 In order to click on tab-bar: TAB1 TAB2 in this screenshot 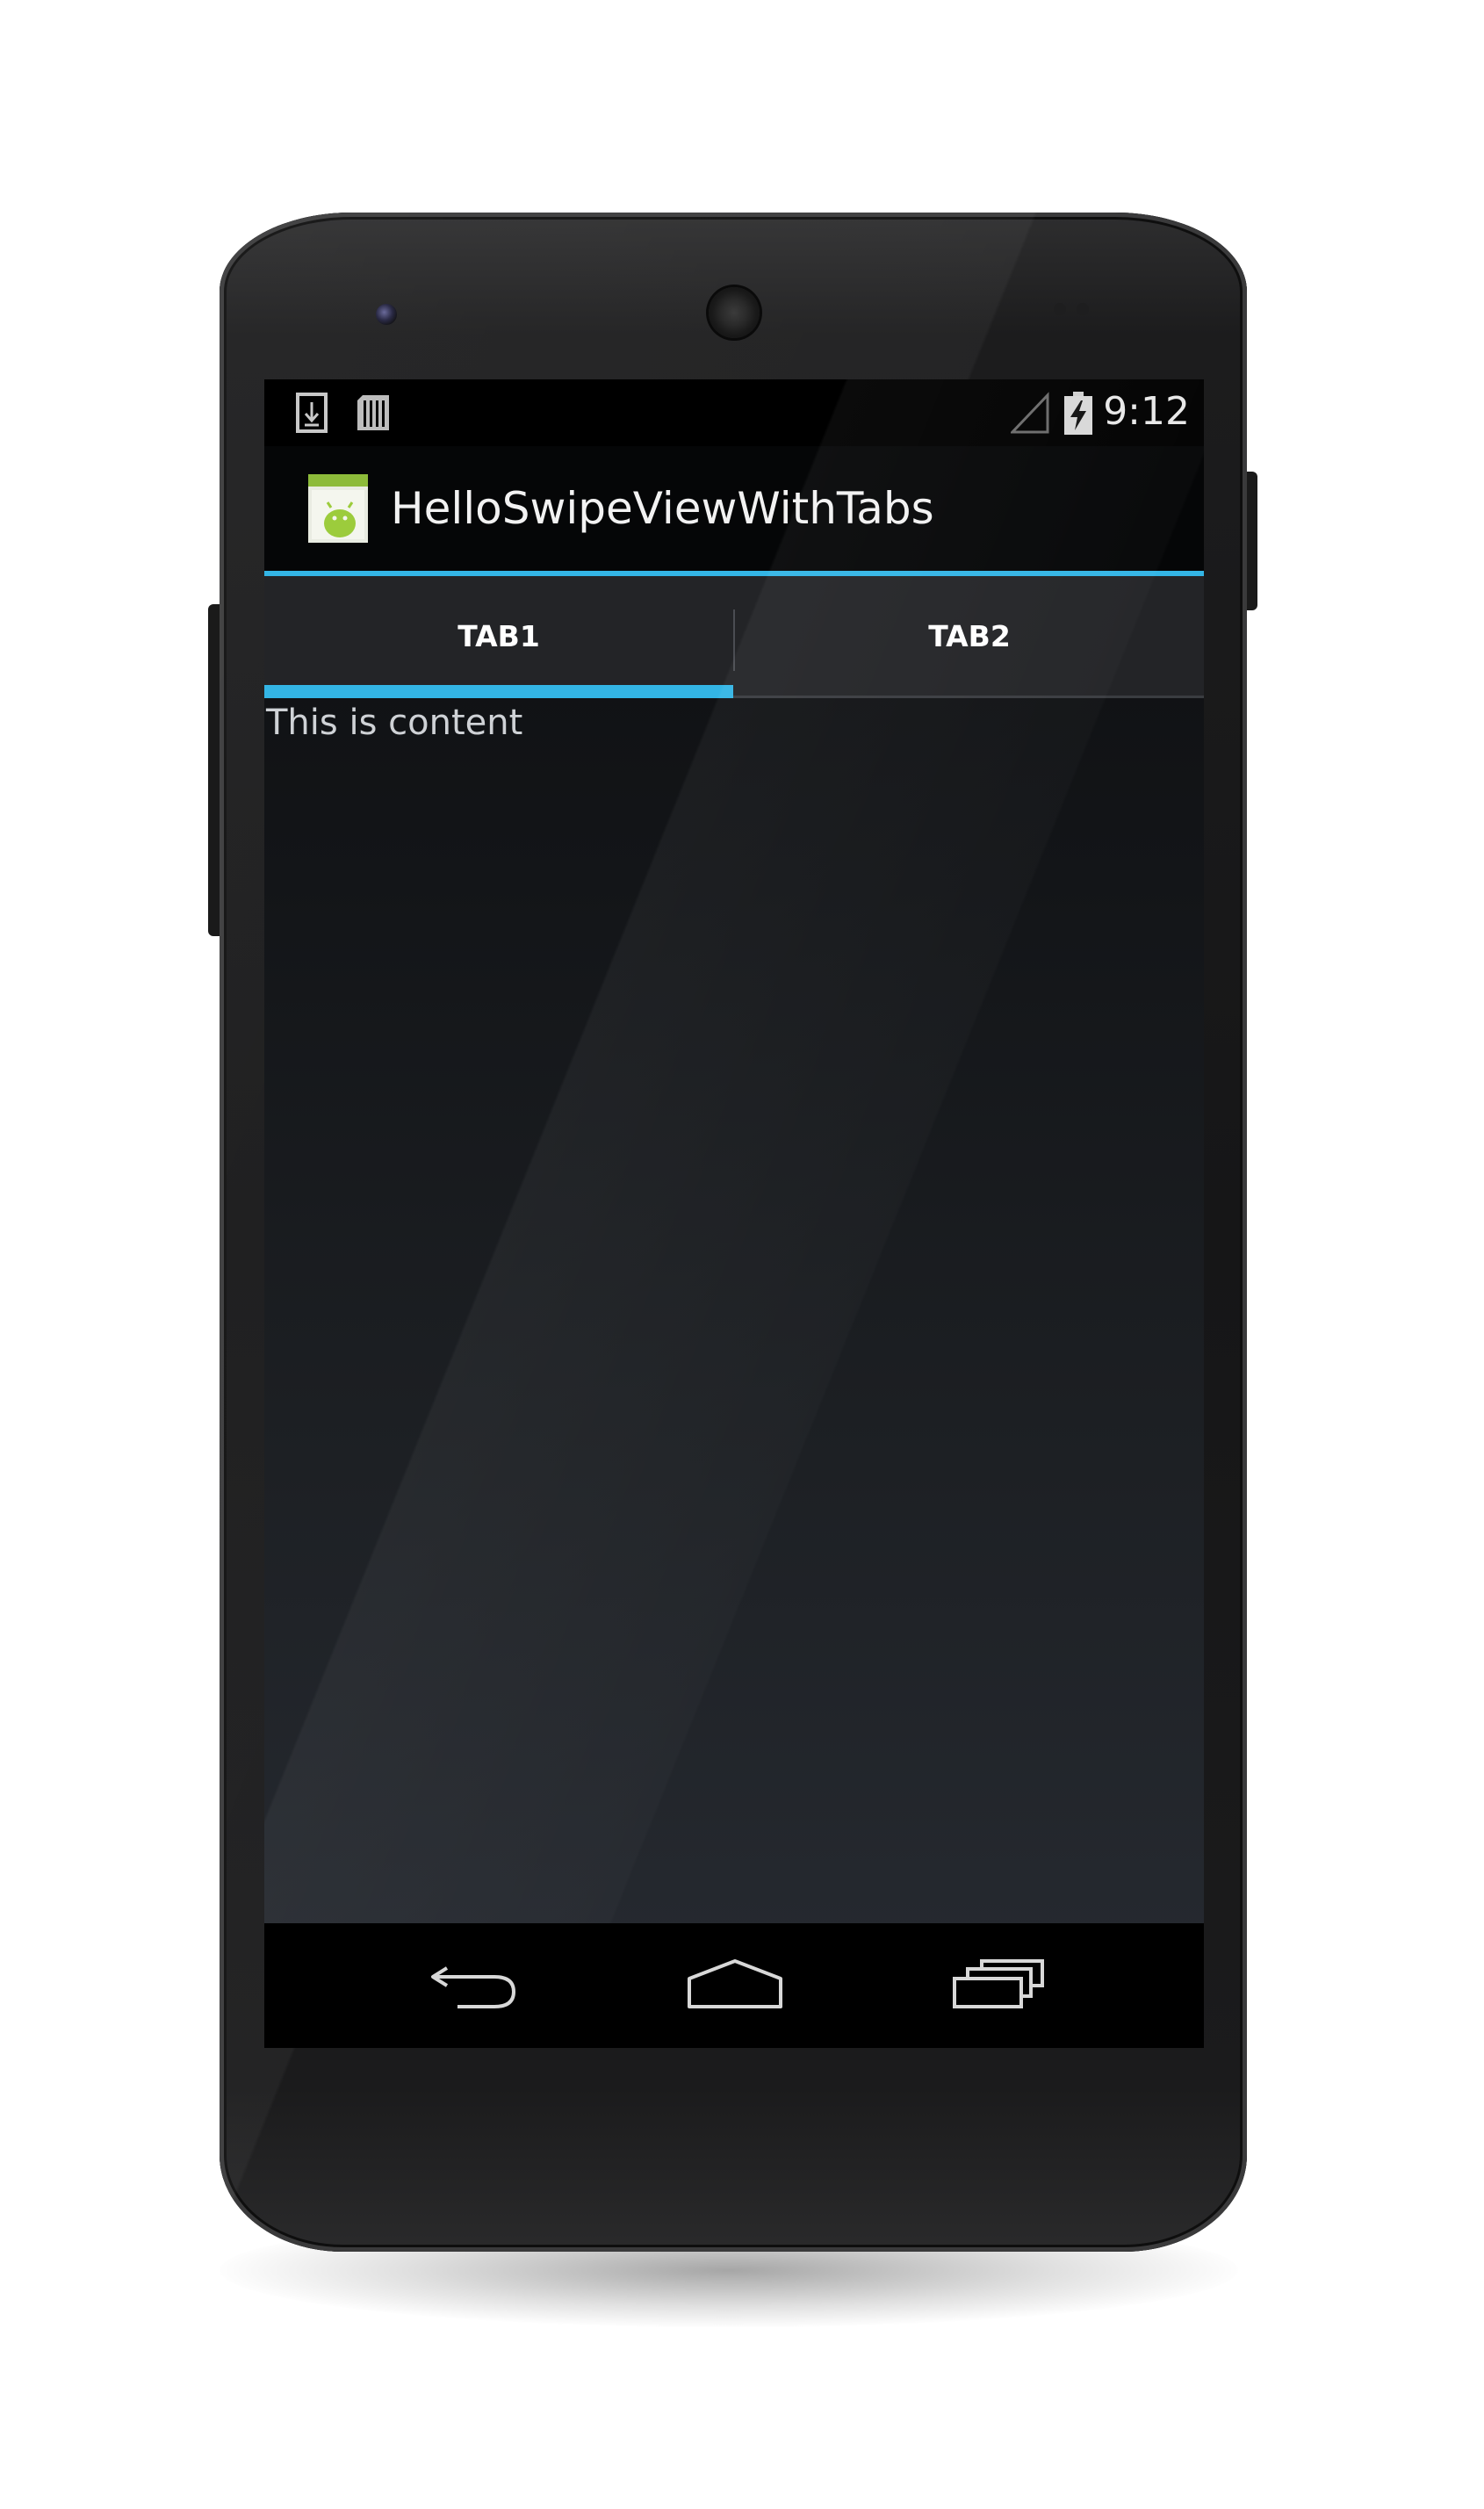, I will do `click(734, 637)`.